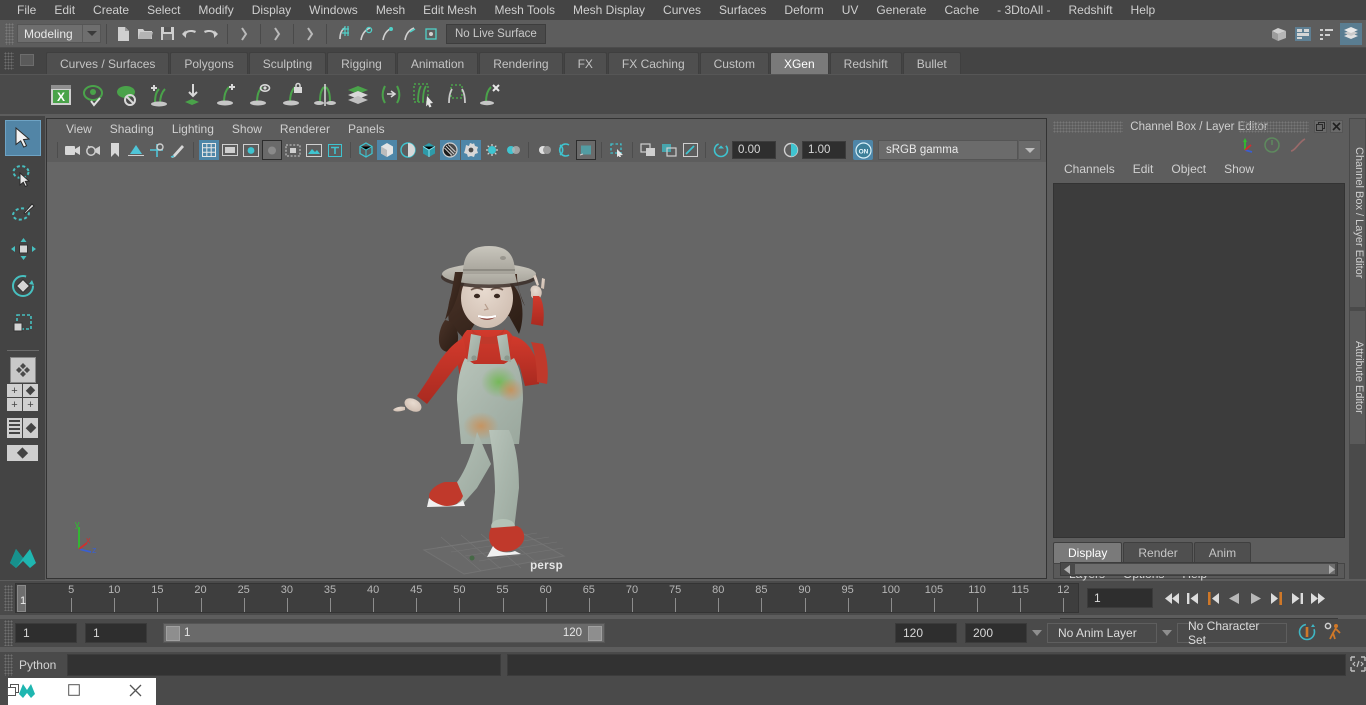 This screenshot has height=705, width=1366. Describe the element at coordinates (791, 150) in the screenshot. I see `gamma-icon` at that location.